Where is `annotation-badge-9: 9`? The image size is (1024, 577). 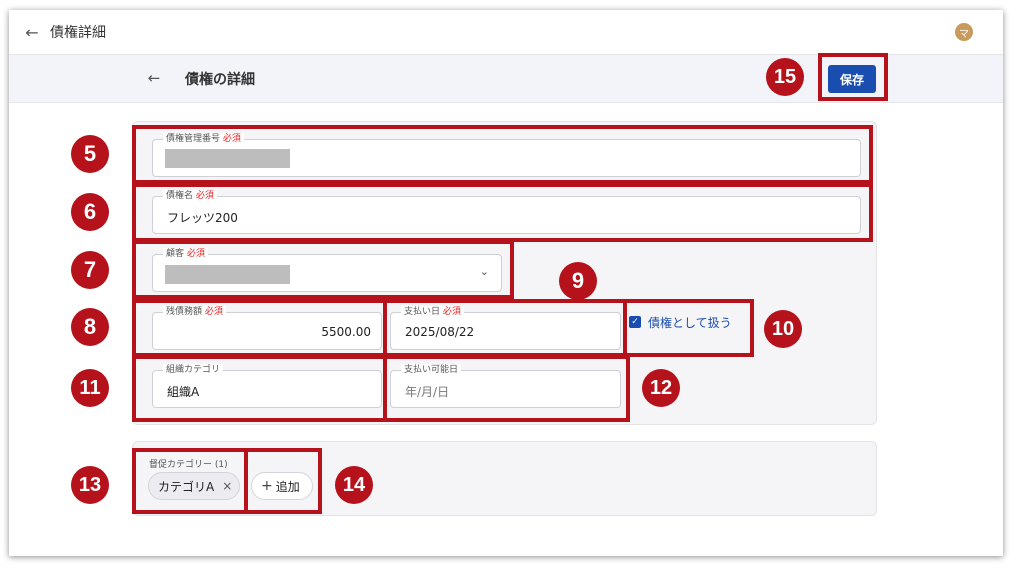 annotation-badge-9: 9 is located at coordinates (578, 281).